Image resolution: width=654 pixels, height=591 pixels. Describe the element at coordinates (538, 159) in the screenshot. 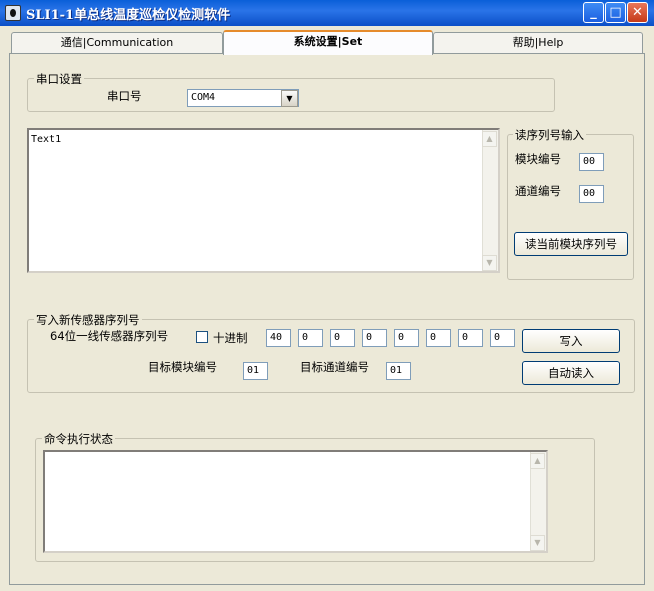

I see `module-number-label: 模块编号` at that location.